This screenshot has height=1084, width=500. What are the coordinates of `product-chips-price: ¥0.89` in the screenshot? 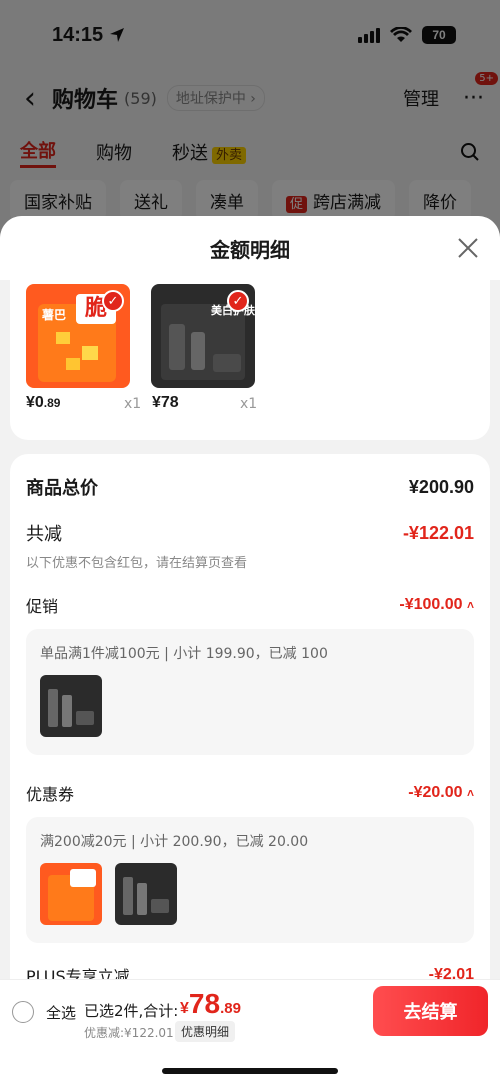 It's located at (43, 403).